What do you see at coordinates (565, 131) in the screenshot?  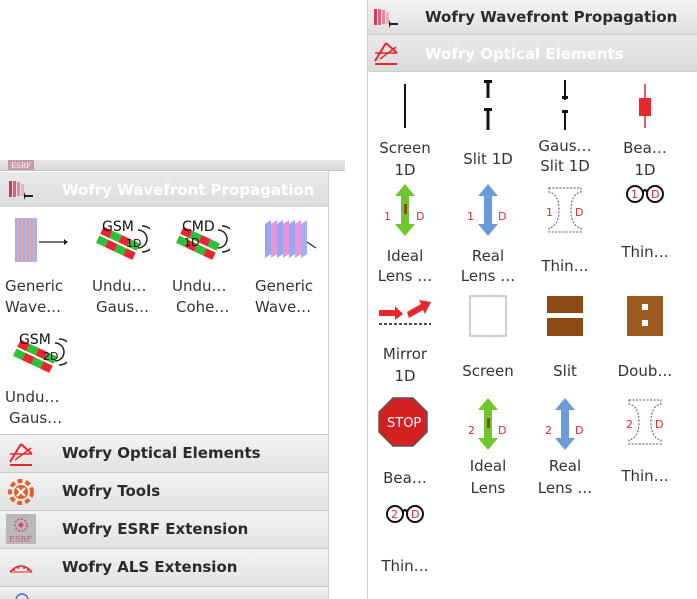 I see `gaussian-slit-1d-widget: Gaus… Slit 1D` at bounding box center [565, 131].